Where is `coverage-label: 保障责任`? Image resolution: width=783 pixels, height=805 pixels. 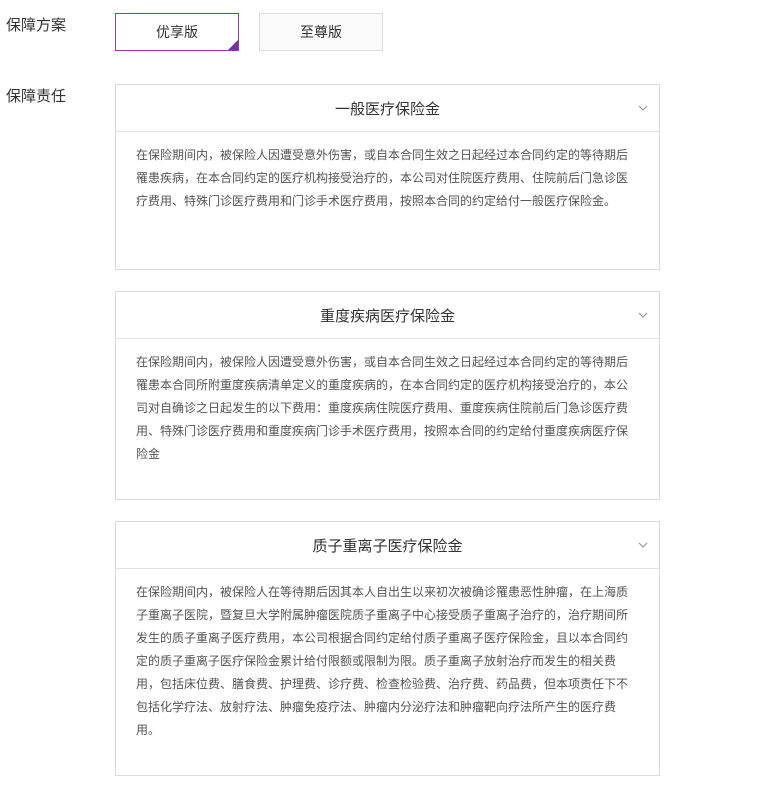 coverage-label: 保障责任 is located at coordinates (36, 96).